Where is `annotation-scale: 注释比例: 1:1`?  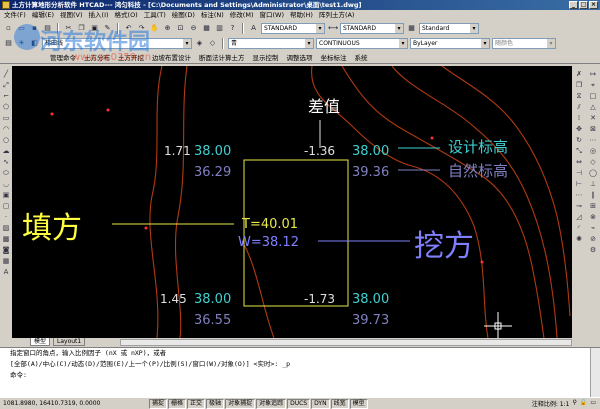 annotation-scale: 注释比例: 1:1 is located at coordinates (551, 403).